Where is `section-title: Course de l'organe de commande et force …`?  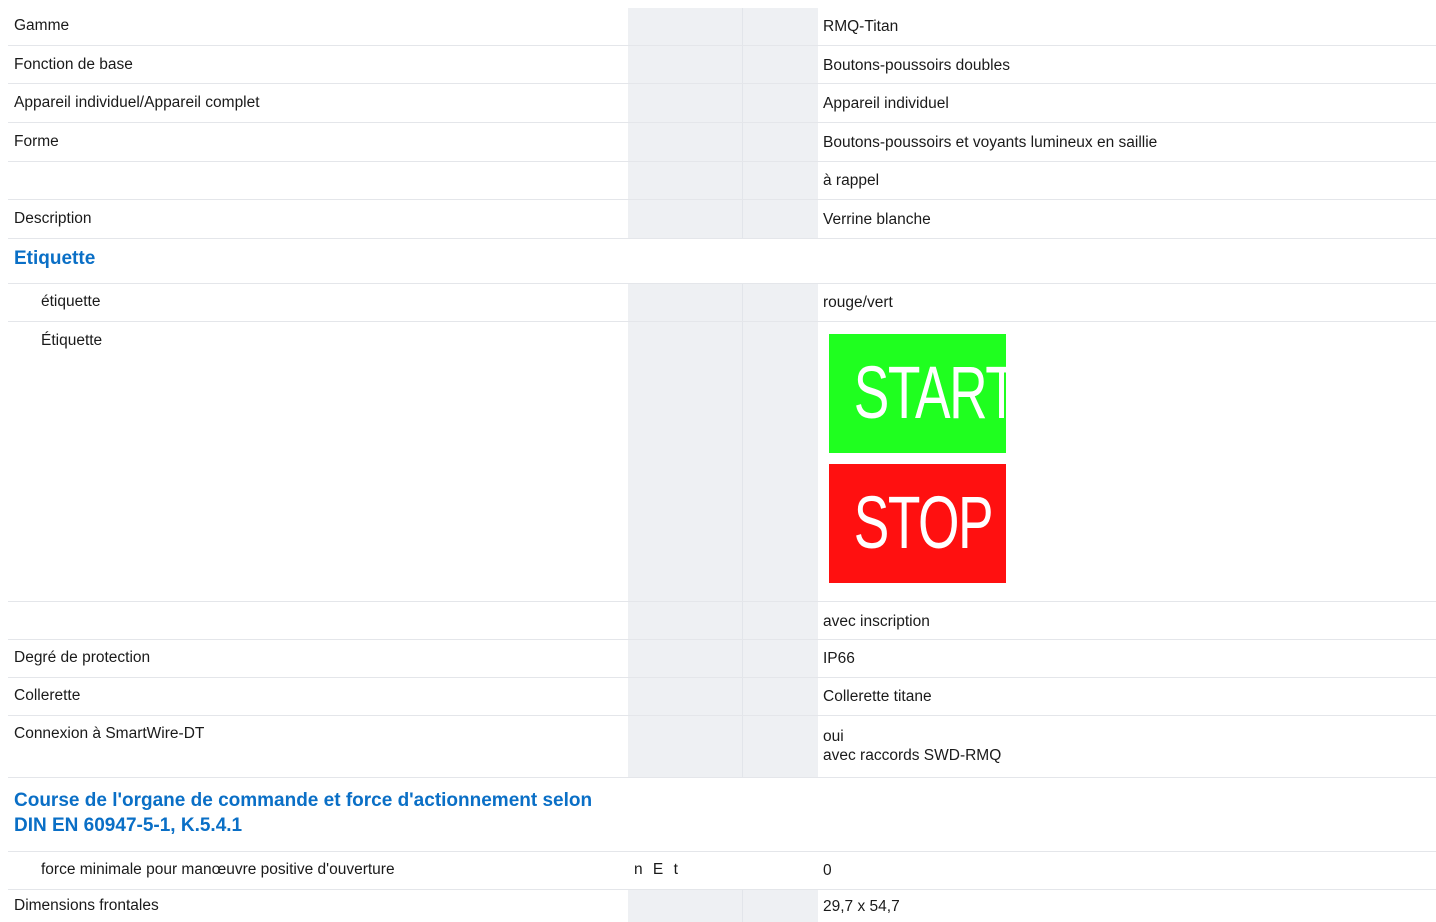
section-title: Course de l'organe de commande et force … is located at coordinates (303, 813).